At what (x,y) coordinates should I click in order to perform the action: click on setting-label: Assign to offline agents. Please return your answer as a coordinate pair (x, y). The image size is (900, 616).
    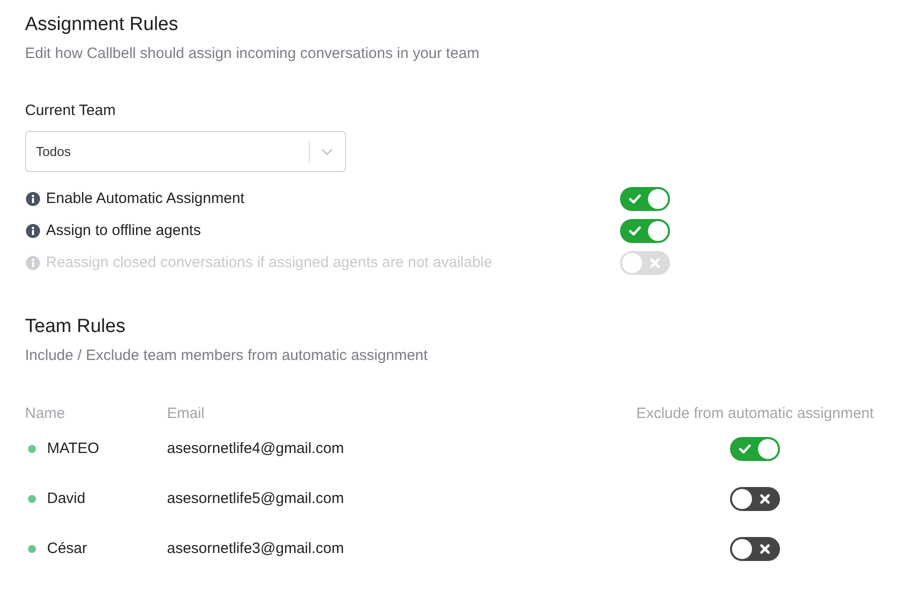
    Looking at the image, I should click on (123, 231).